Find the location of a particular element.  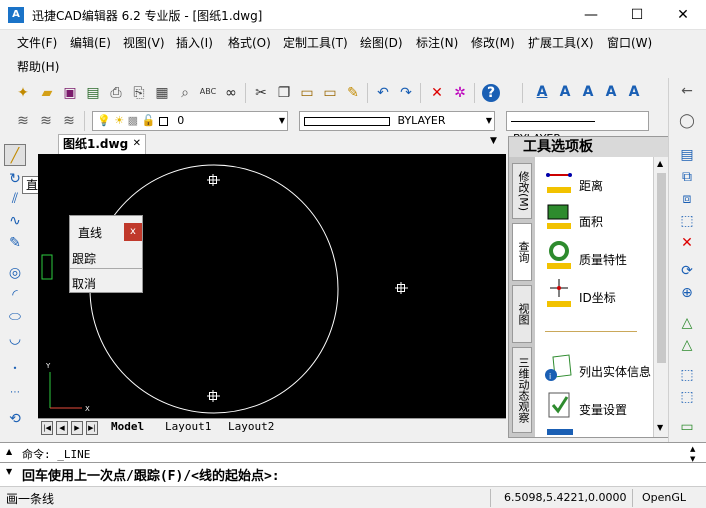

menu-dimension: 标注(N) is located at coordinates (437, 42).